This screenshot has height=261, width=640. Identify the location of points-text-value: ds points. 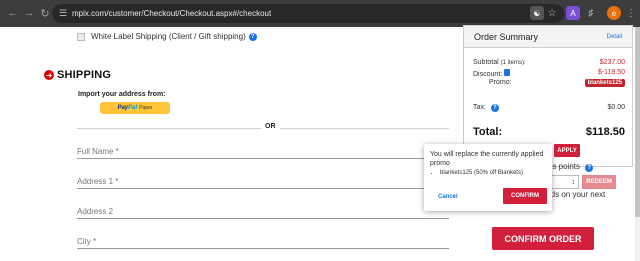
(564, 166).